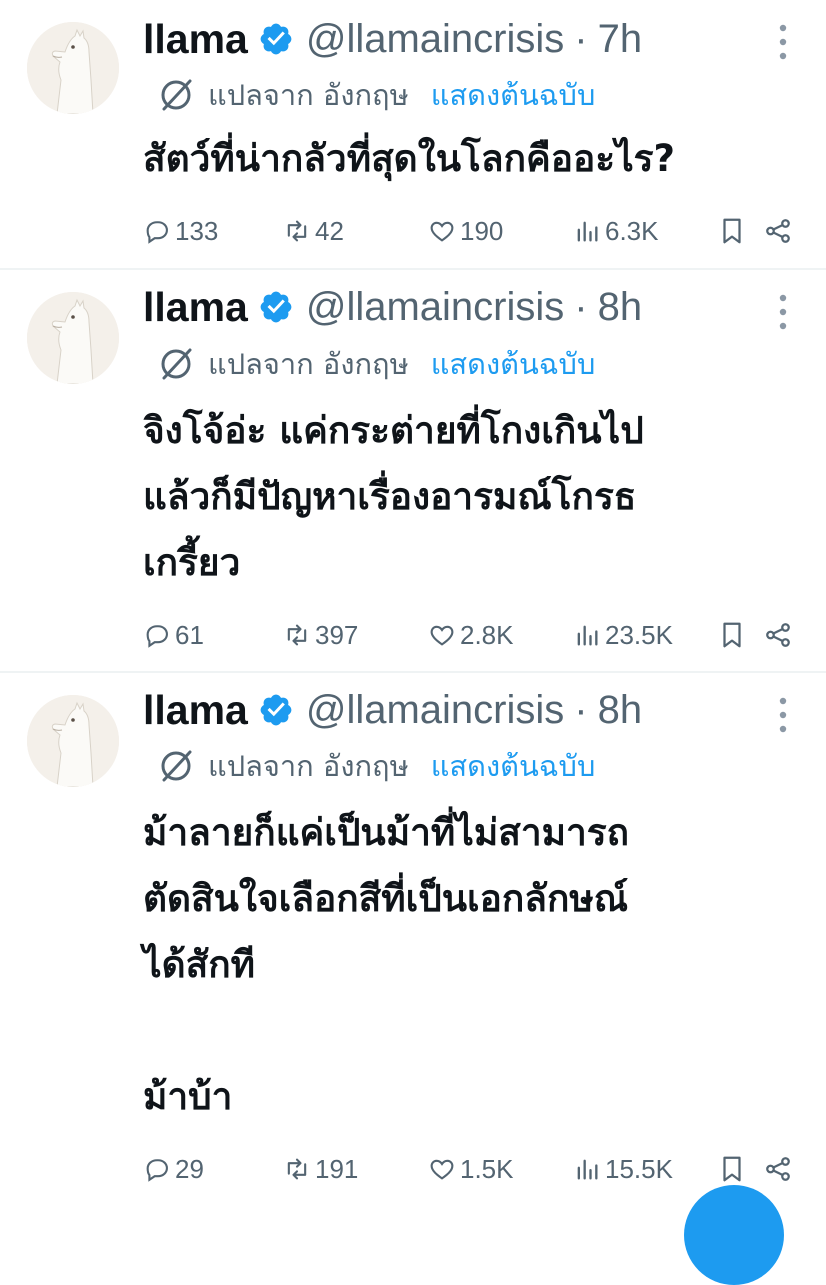 This screenshot has width=826, height=1285. What do you see at coordinates (632, 230) in the screenshot?
I see `views-count: 6.3K` at bounding box center [632, 230].